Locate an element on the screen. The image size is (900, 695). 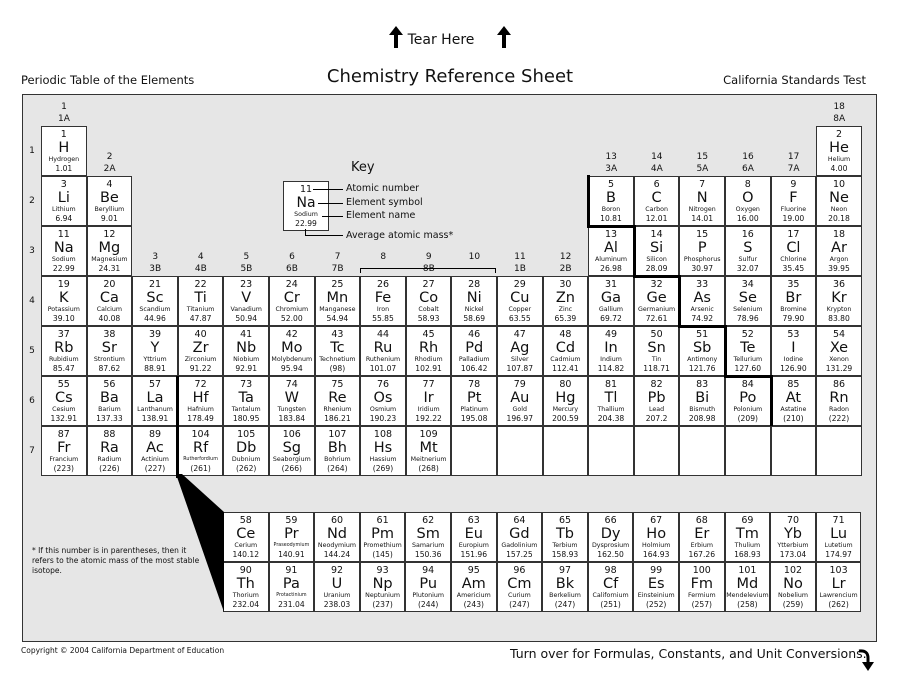
element-cell: 17 Cl Chlorine 35.45 is located at coordinates (793, 251).